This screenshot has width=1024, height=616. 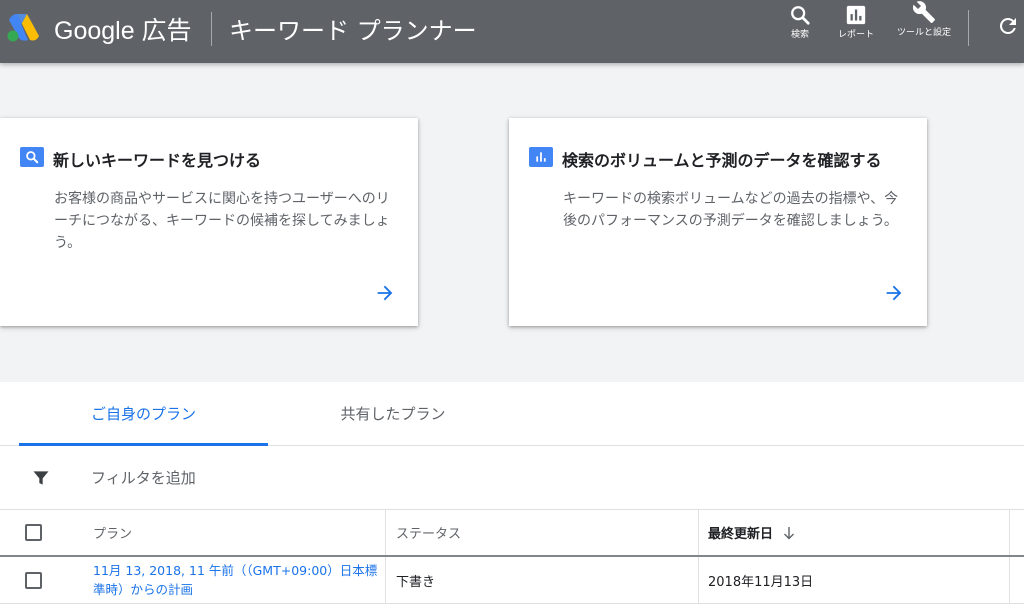 I want to click on tools-settings-button: ツールと設定, so click(x=924, y=26).